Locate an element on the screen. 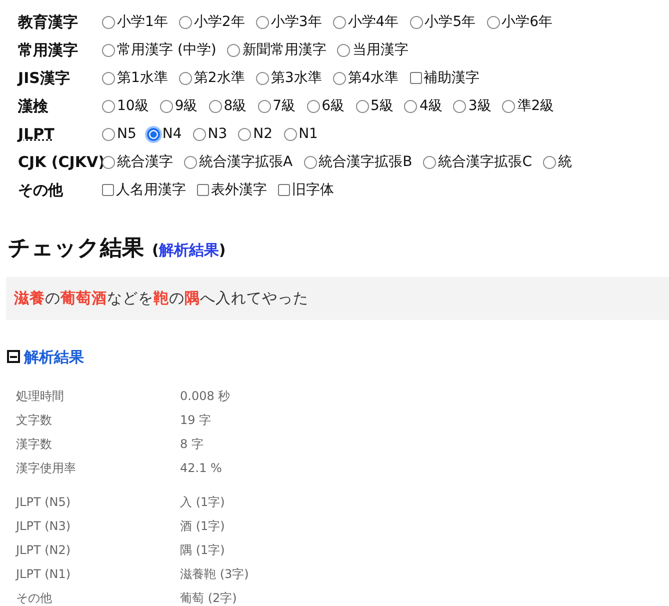 The height and width of the screenshot is (606, 669). stat-value: 42.1 % is located at coordinates (201, 468).